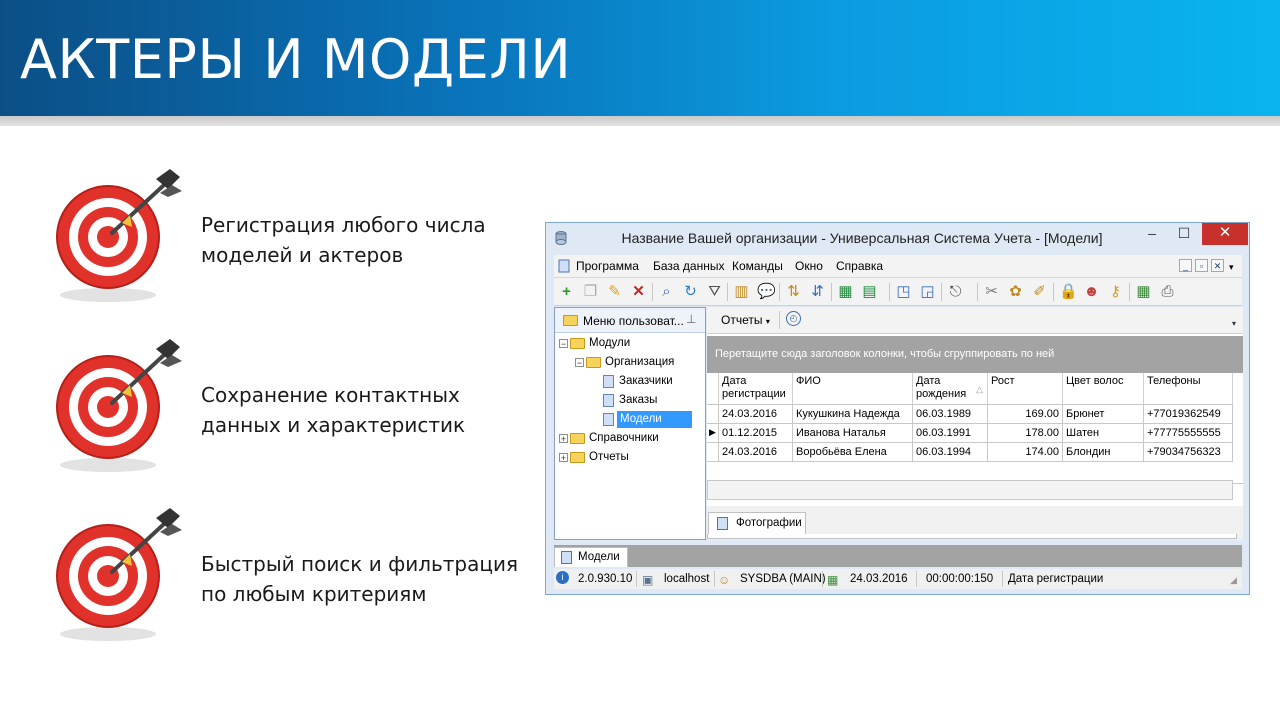  I want to click on refresh-icon: ↻, so click(690, 291).